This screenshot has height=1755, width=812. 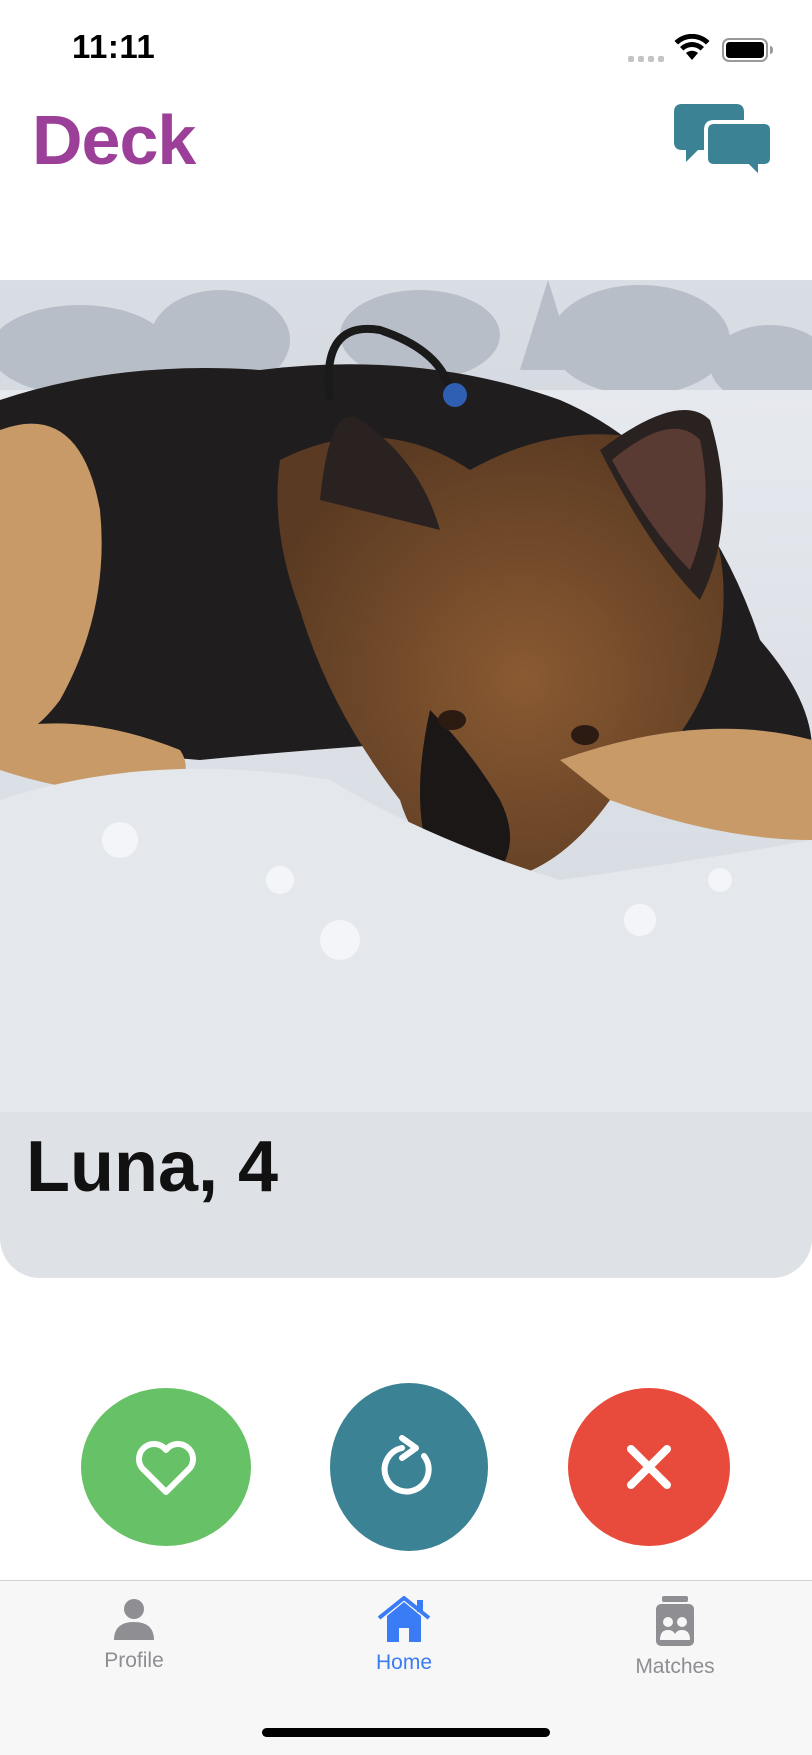 I want to click on tab-label-home: Home, so click(x=404, y=1662).